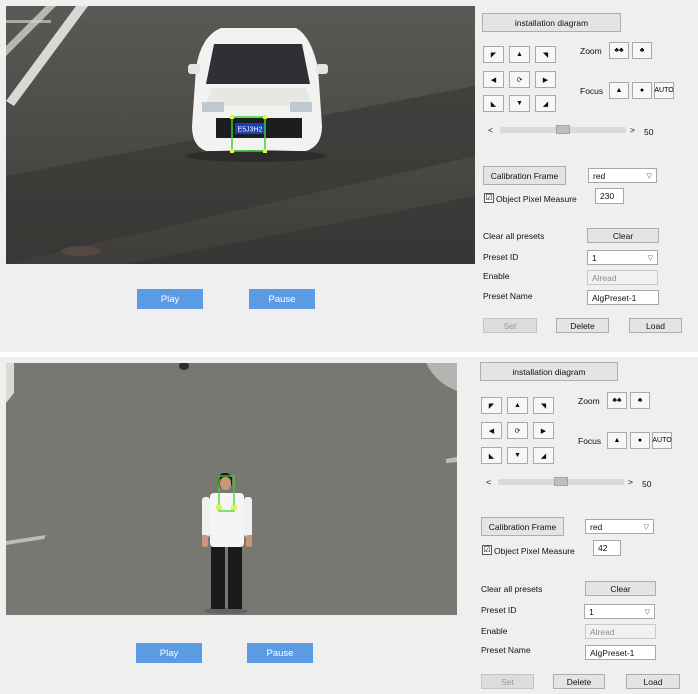  I want to click on arrow-up-right-icon: ◥, so click(545, 55).